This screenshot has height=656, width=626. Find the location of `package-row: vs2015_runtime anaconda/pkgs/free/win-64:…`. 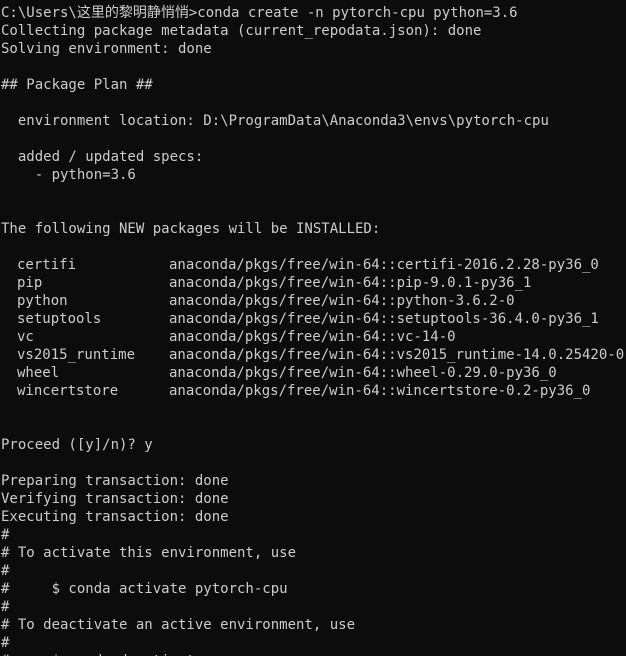

package-row: vs2015_runtime anaconda/pkgs/free/win-64:… is located at coordinates (313, 355).